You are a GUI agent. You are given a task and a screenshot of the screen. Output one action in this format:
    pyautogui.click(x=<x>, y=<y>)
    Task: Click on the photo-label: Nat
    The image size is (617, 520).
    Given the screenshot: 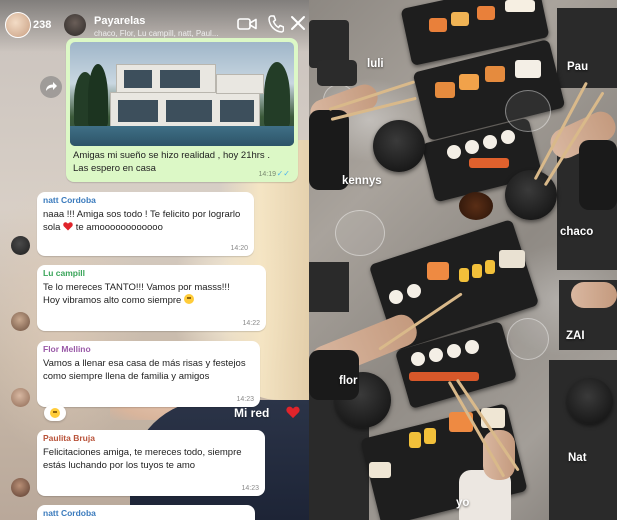 What is the action you would take?
    pyautogui.click(x=577, y=458)
    